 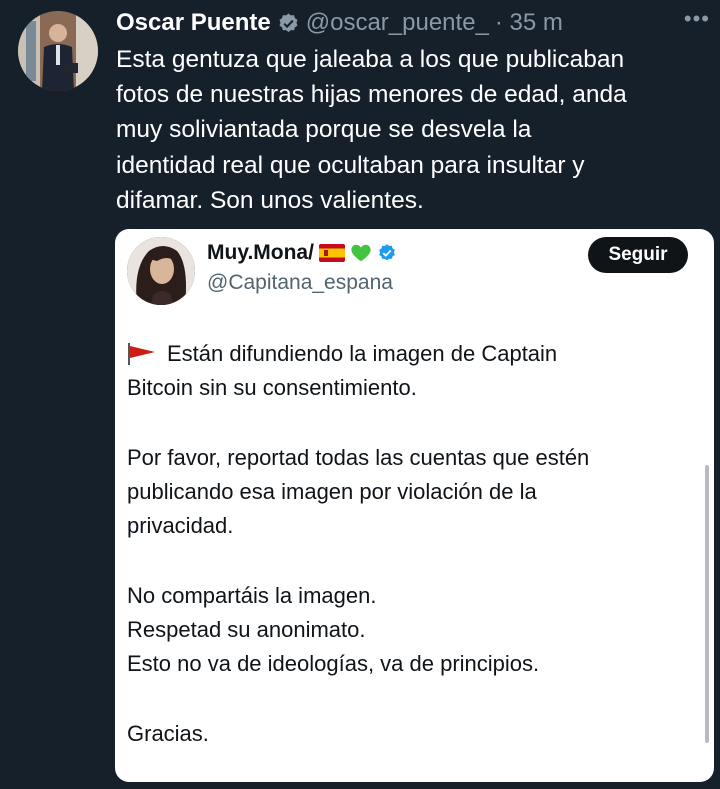 I want to click on red-flag-emoji, so click(x=141, y=354).